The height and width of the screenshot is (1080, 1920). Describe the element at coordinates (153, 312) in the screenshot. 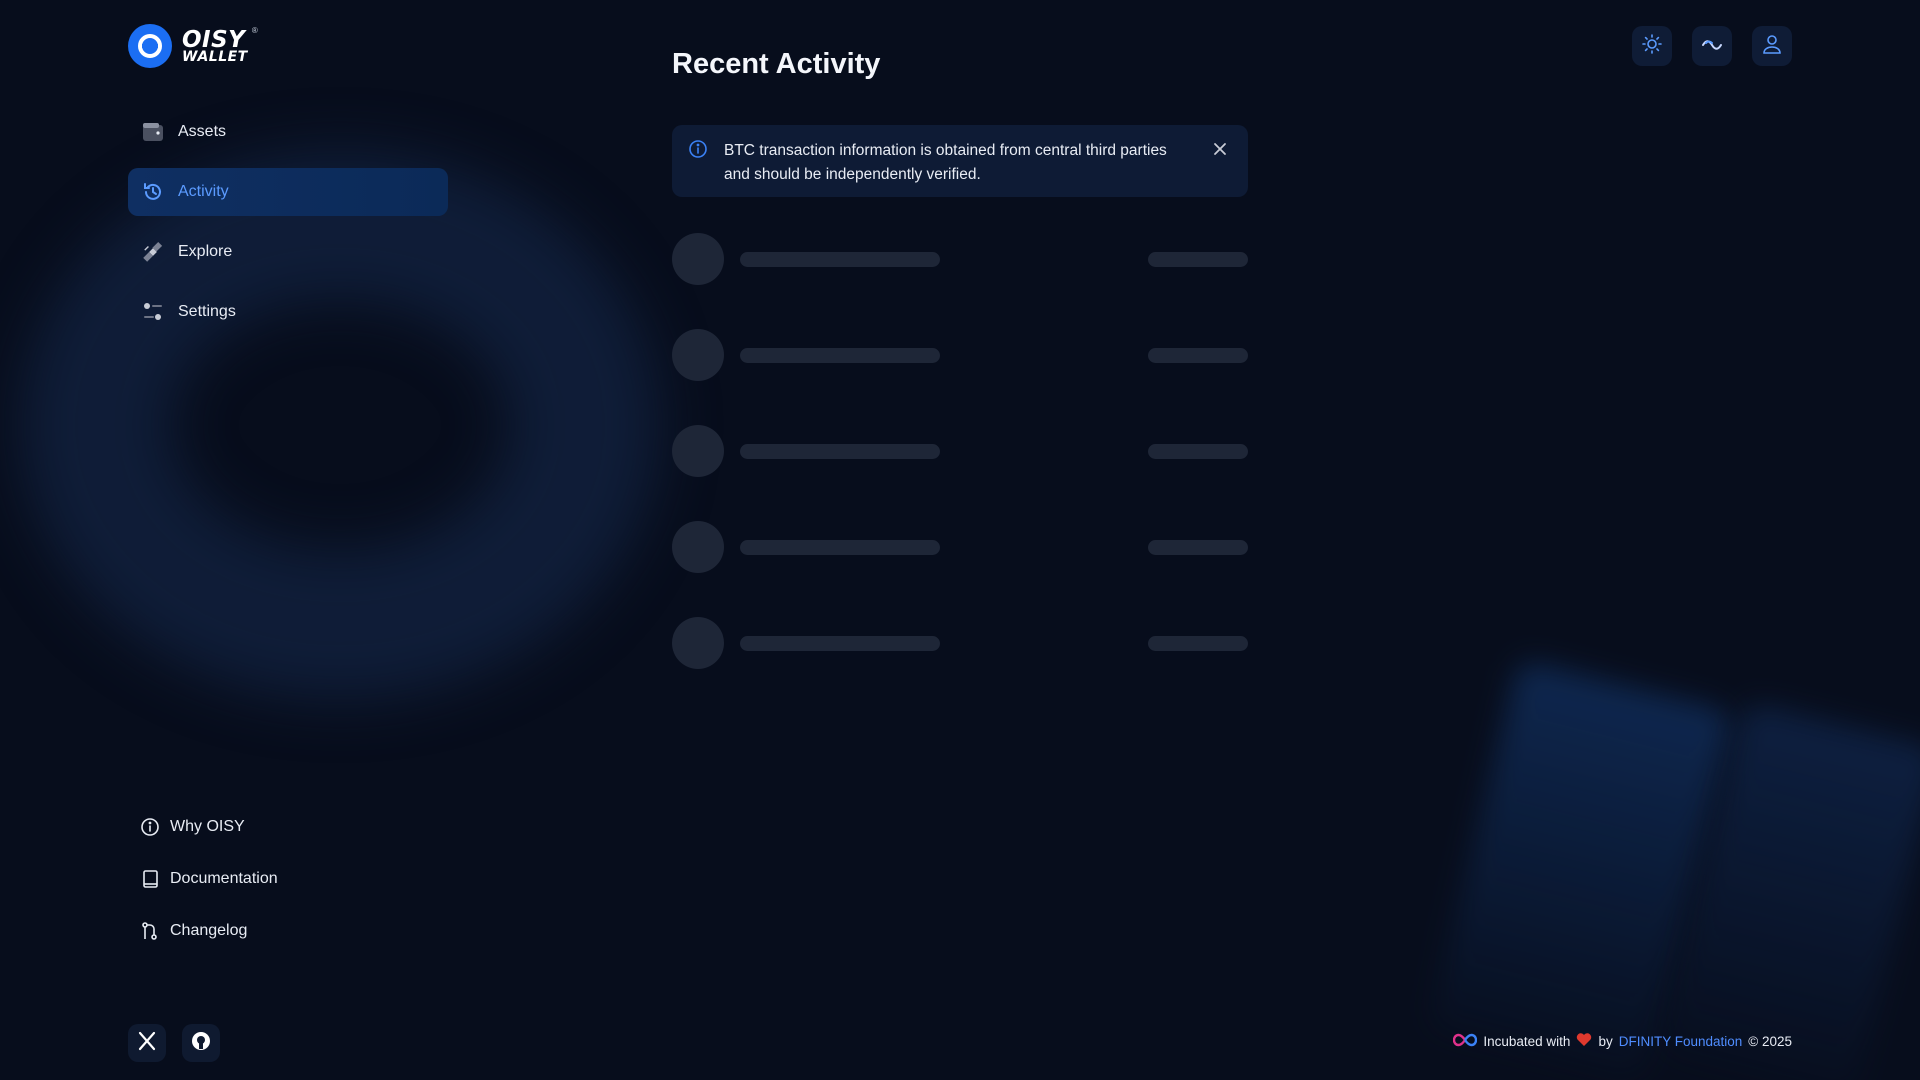

I see `settings-sliders-icon` at that location.